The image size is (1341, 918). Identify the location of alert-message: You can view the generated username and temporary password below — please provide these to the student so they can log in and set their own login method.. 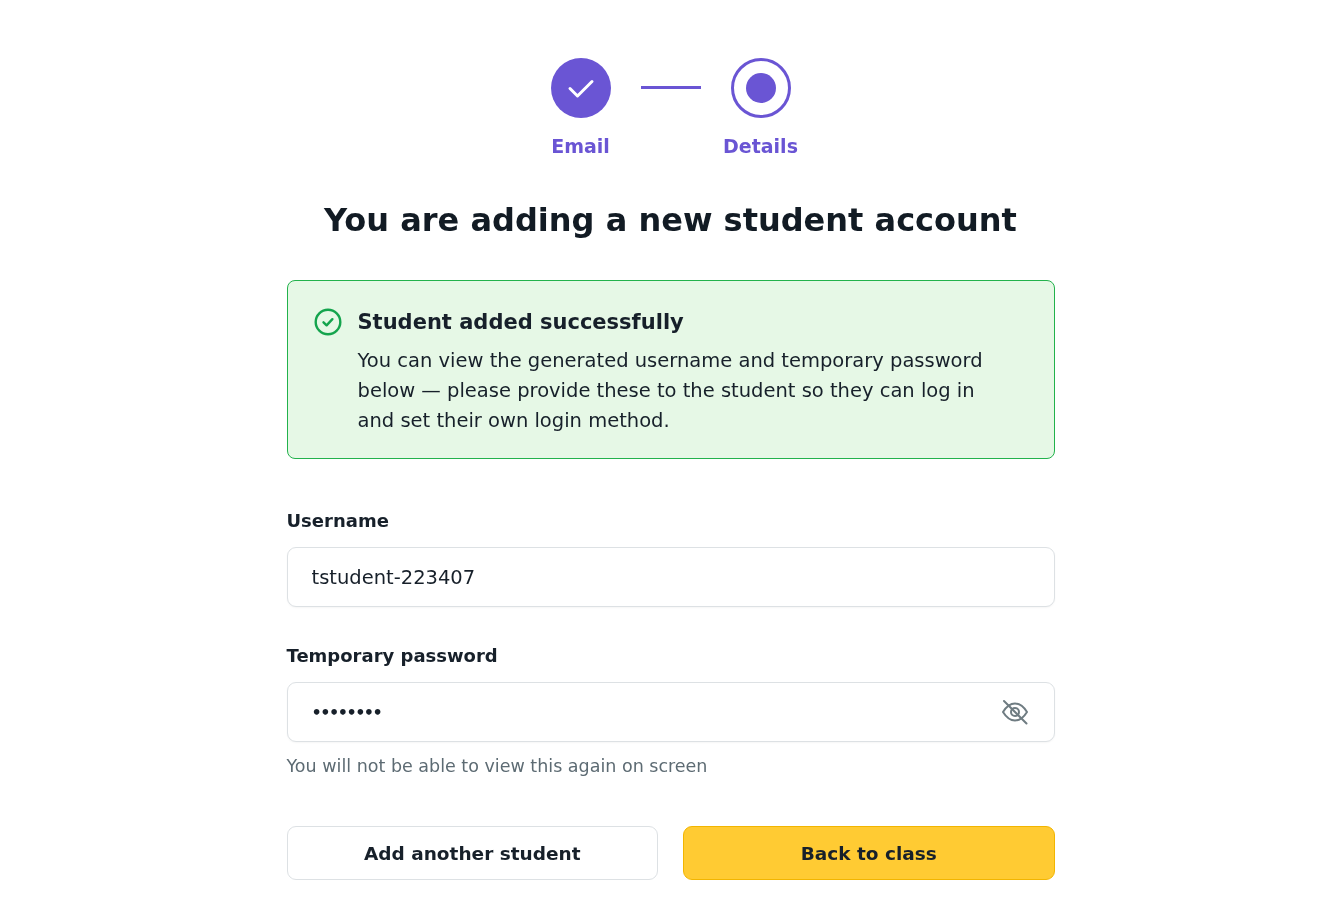
(670, 391).